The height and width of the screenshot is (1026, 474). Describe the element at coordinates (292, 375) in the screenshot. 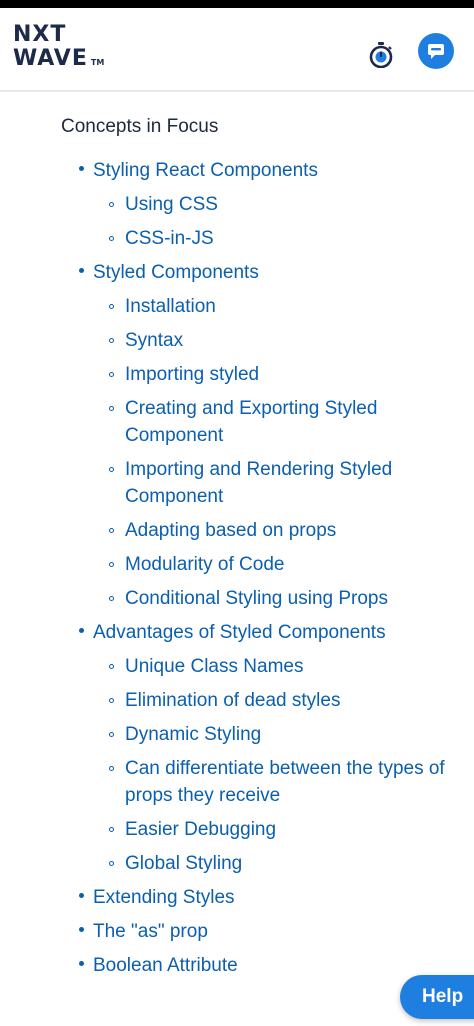

I see `subtopic-link: Importing styled` at that location.